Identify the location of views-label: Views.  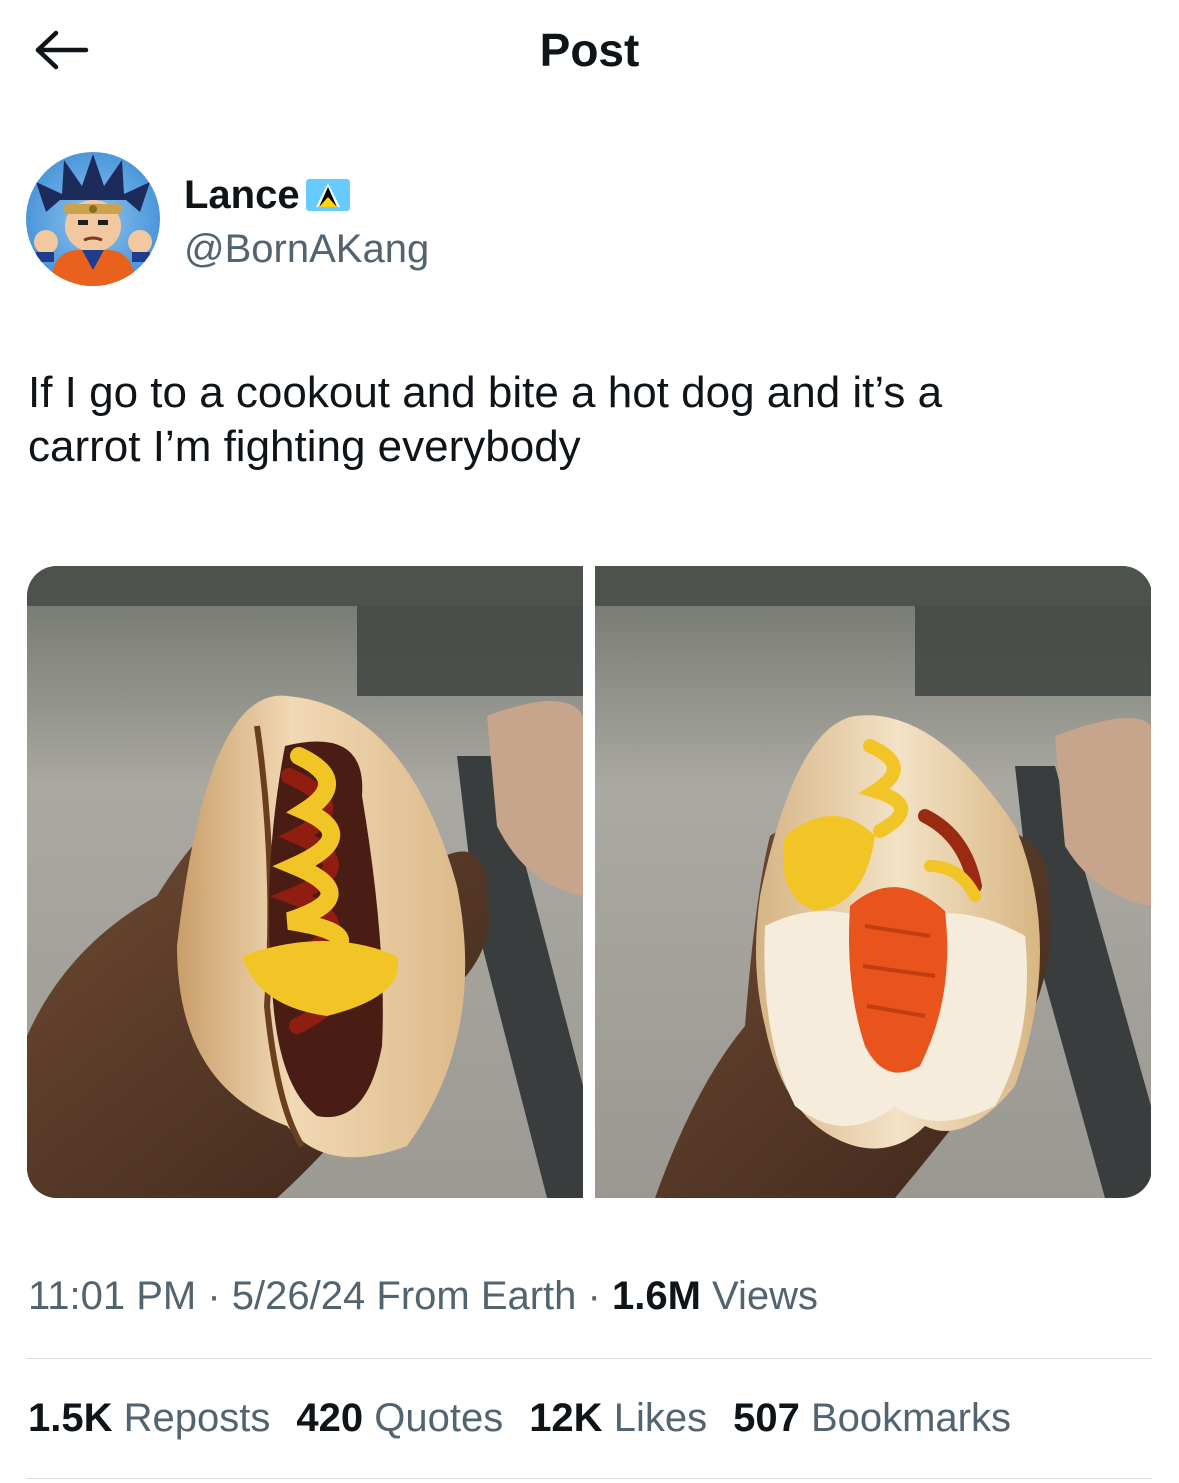
(759, 1296).